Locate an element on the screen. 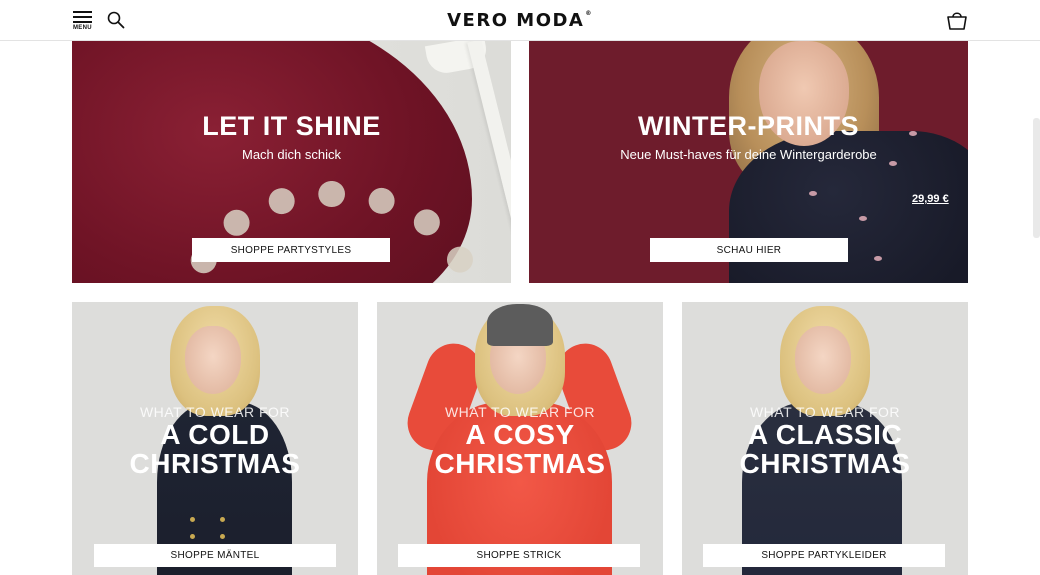 This screenshot has width=1040, height=575. banner-title: WINTER-PRINTS is located at coordinates (748, 126).